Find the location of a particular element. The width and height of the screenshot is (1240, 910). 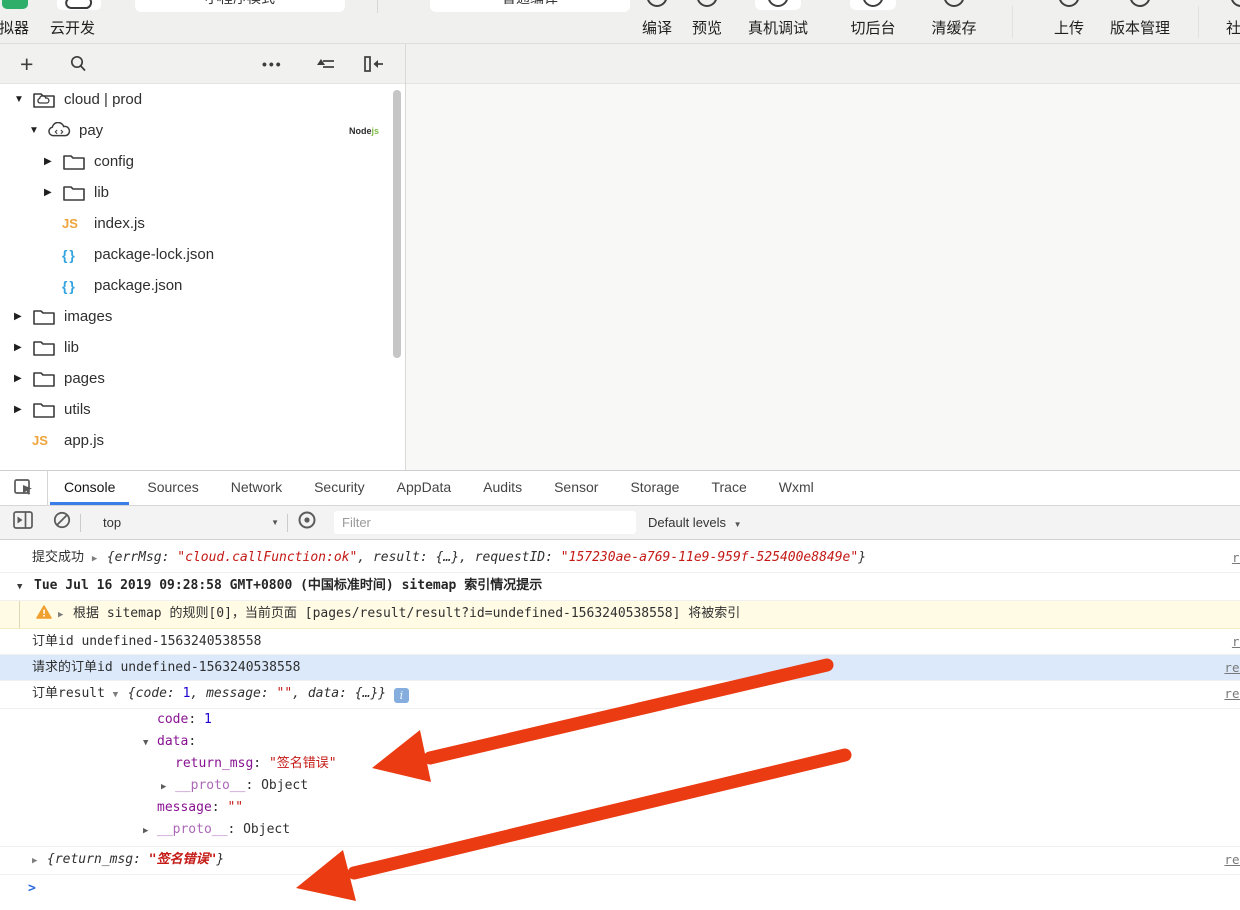

action-label: 社区 is located at coordinates (1232, 28).